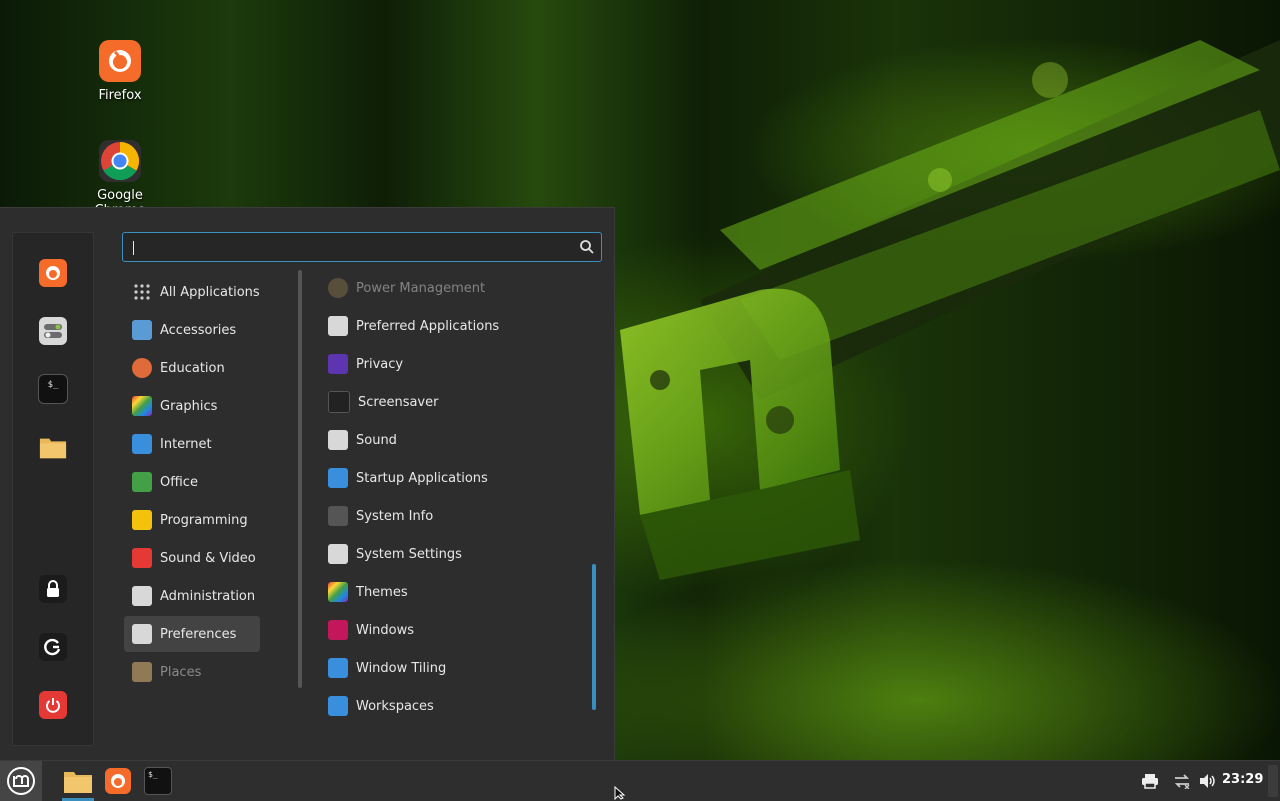 This screenshot has width=1280, height=801. I want to click on panel-edge-handle, so click(1273, 781).